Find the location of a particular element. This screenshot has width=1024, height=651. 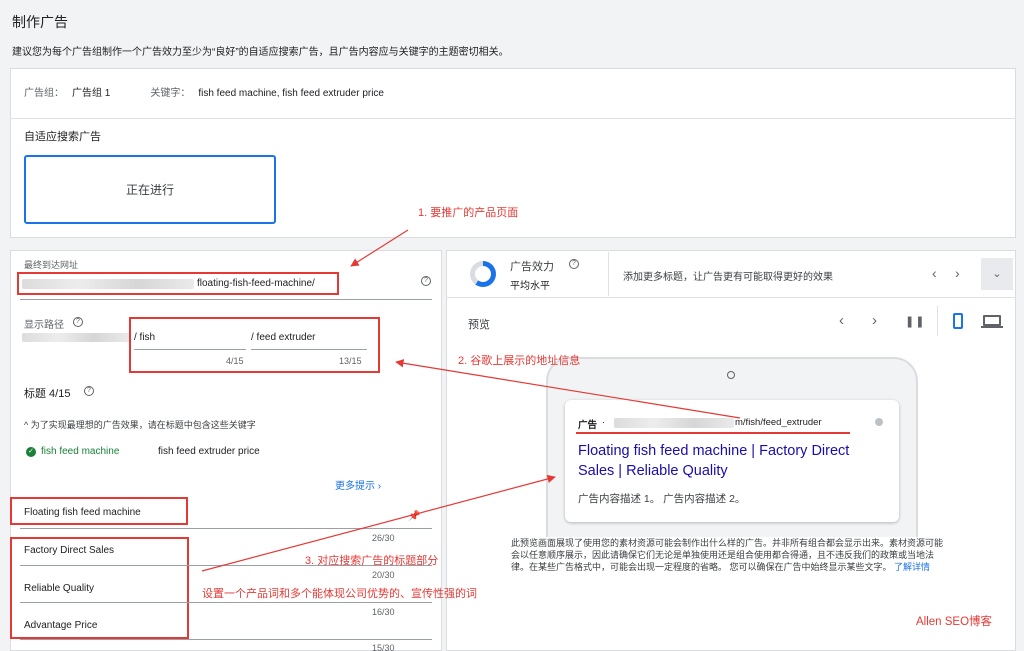

headline-input: Advantage Price is located at coordinates (60, 625).